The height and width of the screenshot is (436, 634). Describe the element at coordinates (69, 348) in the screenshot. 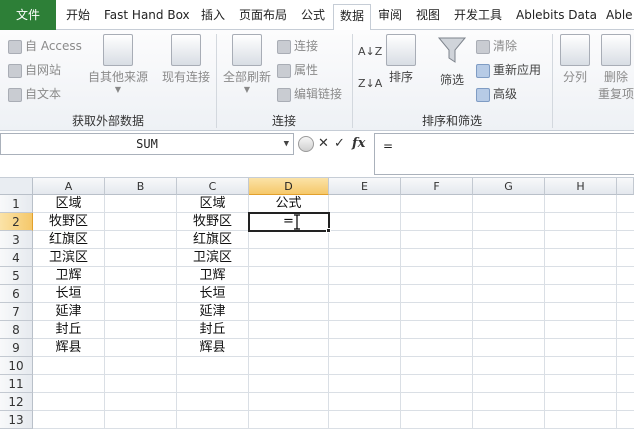

I see `cell-a9: 辉县` at that location.